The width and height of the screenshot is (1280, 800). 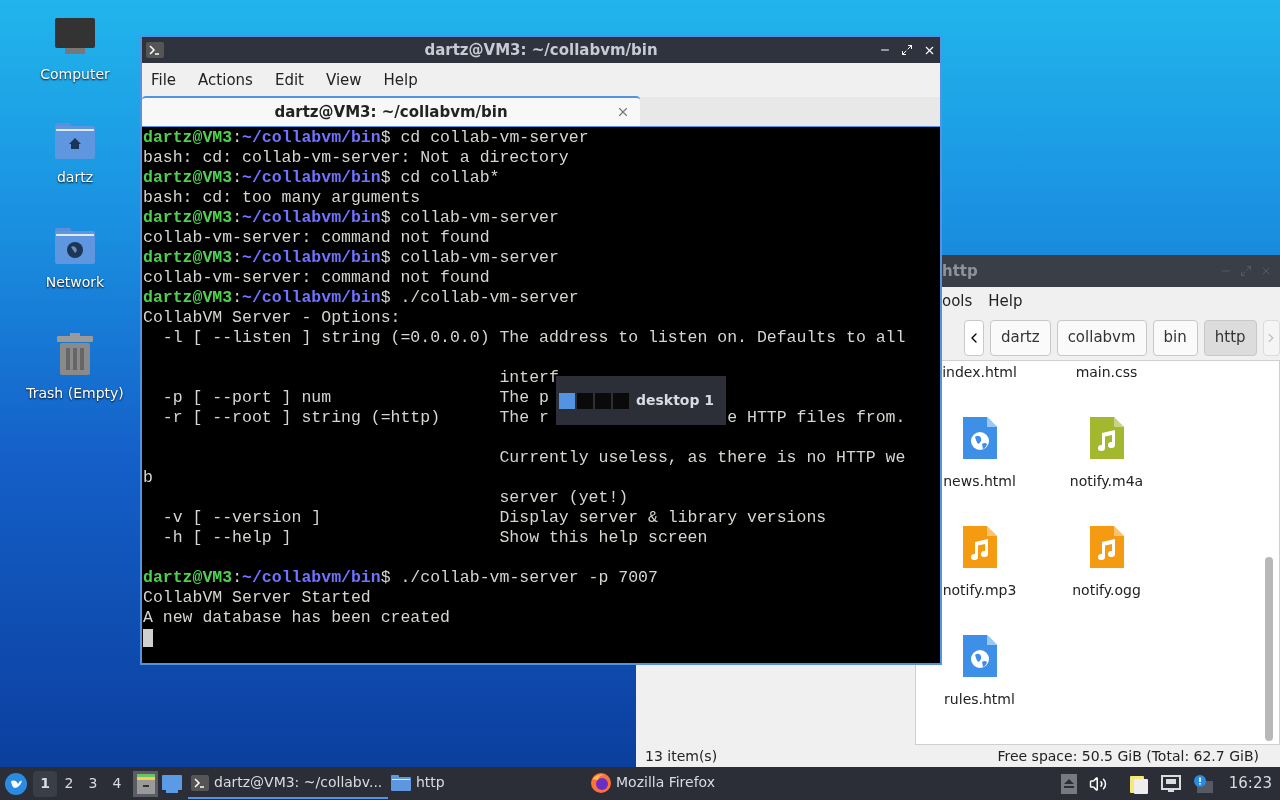 What do you see at coordinates (533, 338) in the screenshot?
I see `terminal-line: -l [ --listen ] string (=0.0.0.0) The address to listen on. Defaults to all` at bounding box center [533, 338].